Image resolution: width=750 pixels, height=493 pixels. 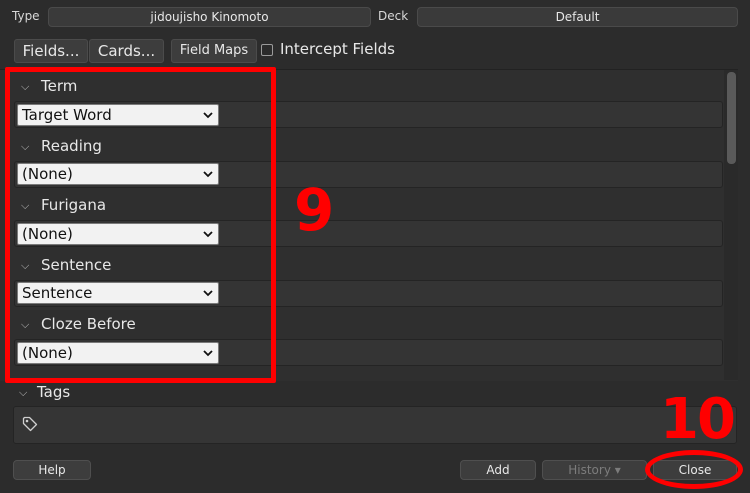 I want to click on deck-selector: Default, so click(x=577, y=17).